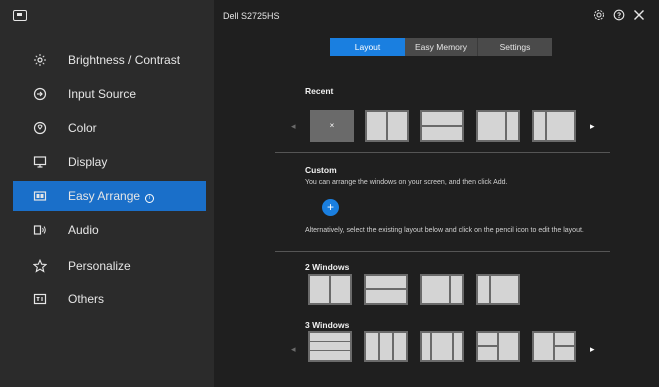 The height and width of the screenshot is (387, 659). What do you see at coordinates (498, 346) in the screenshot?
I see `layout-3w-left-split` at bounding box center [498, 346].